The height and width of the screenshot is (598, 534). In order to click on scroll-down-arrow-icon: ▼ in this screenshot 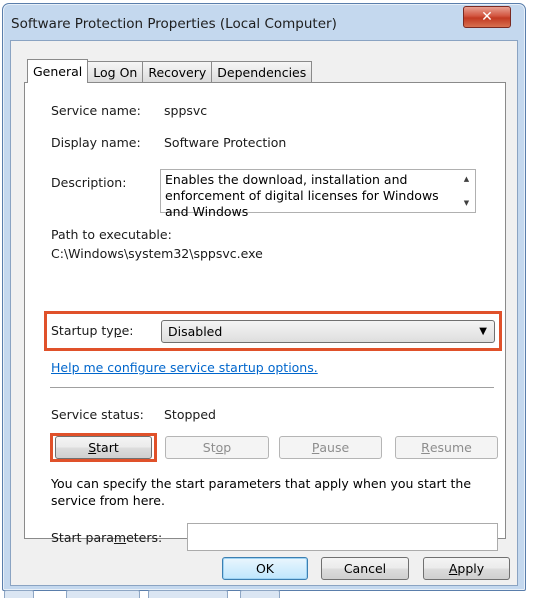, I will do `click(466, 203)`.